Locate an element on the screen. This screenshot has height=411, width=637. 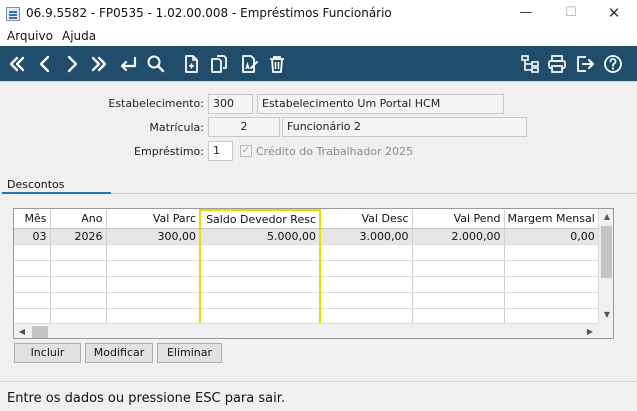
active-tab-indicator is located at coordinates (56, 193).